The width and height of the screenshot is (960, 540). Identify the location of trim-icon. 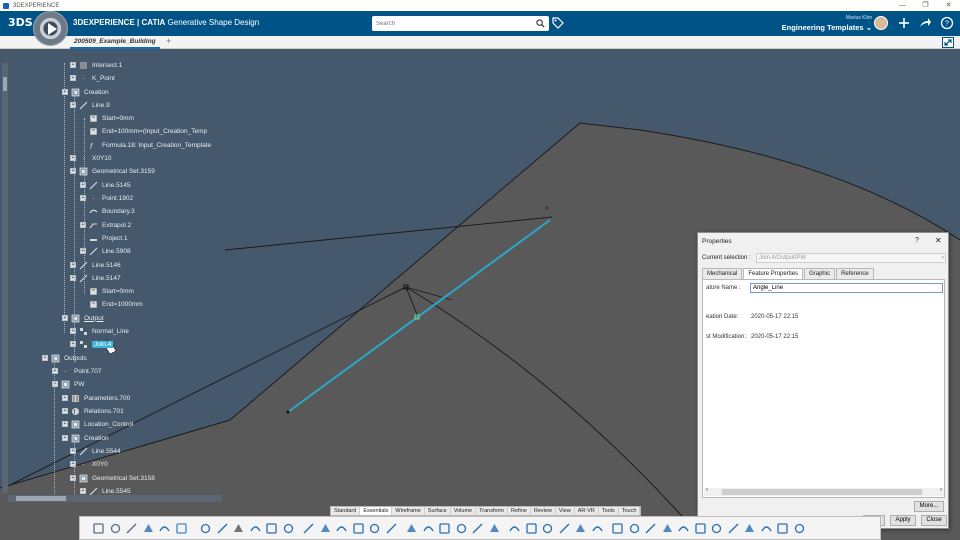
(514, 528).